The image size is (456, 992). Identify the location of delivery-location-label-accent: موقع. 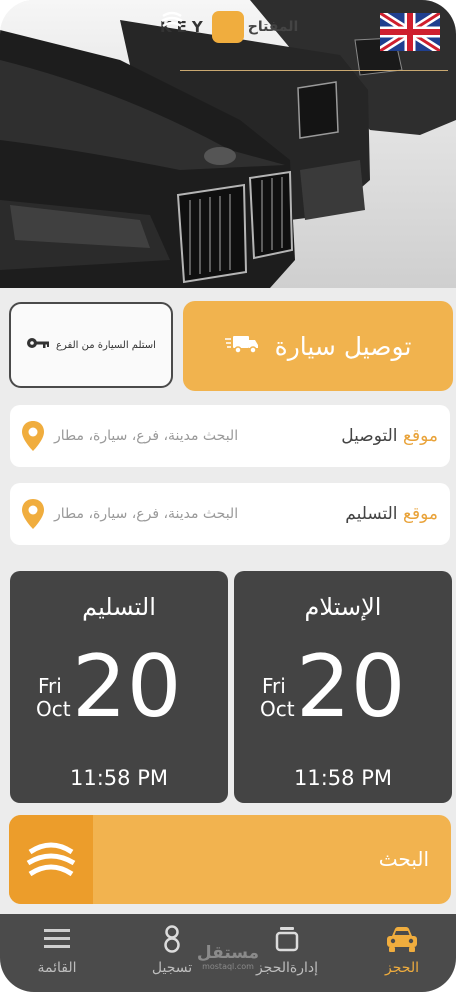
(420, 436).